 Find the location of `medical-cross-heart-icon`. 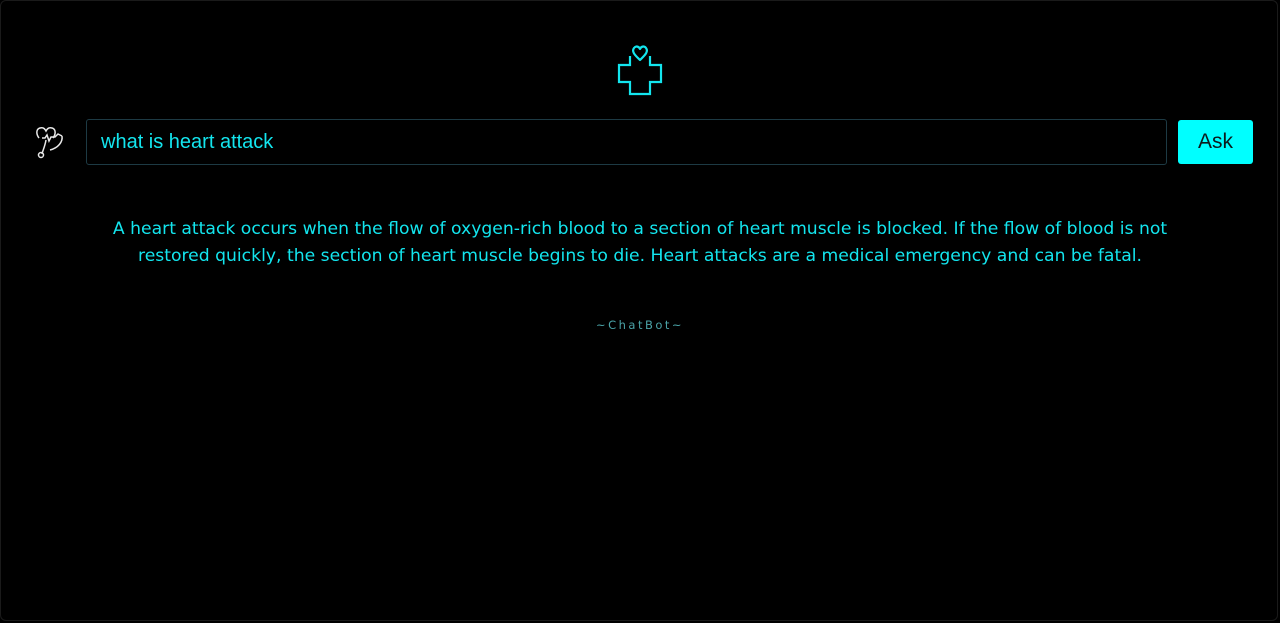

medical-cross-heart-icon is located at coordinates (640, 70).